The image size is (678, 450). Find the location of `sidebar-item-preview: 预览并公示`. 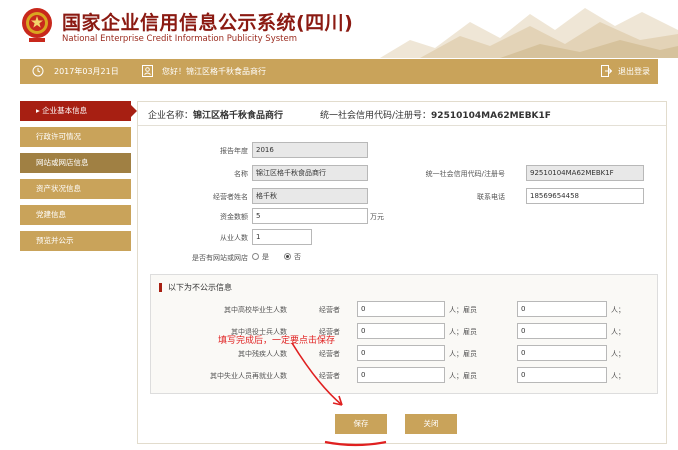

sidebar-item-preview: 预览并公示 is located at coordinates (75, 241).